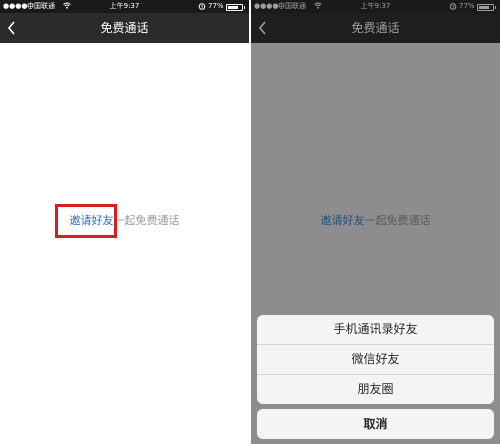 The width and height of the screenshot is (500, 444). What do you see at coordinates (375, 424) in the screenshot?
I see `cancel-button: 取消` at bounding box center [375, 424].